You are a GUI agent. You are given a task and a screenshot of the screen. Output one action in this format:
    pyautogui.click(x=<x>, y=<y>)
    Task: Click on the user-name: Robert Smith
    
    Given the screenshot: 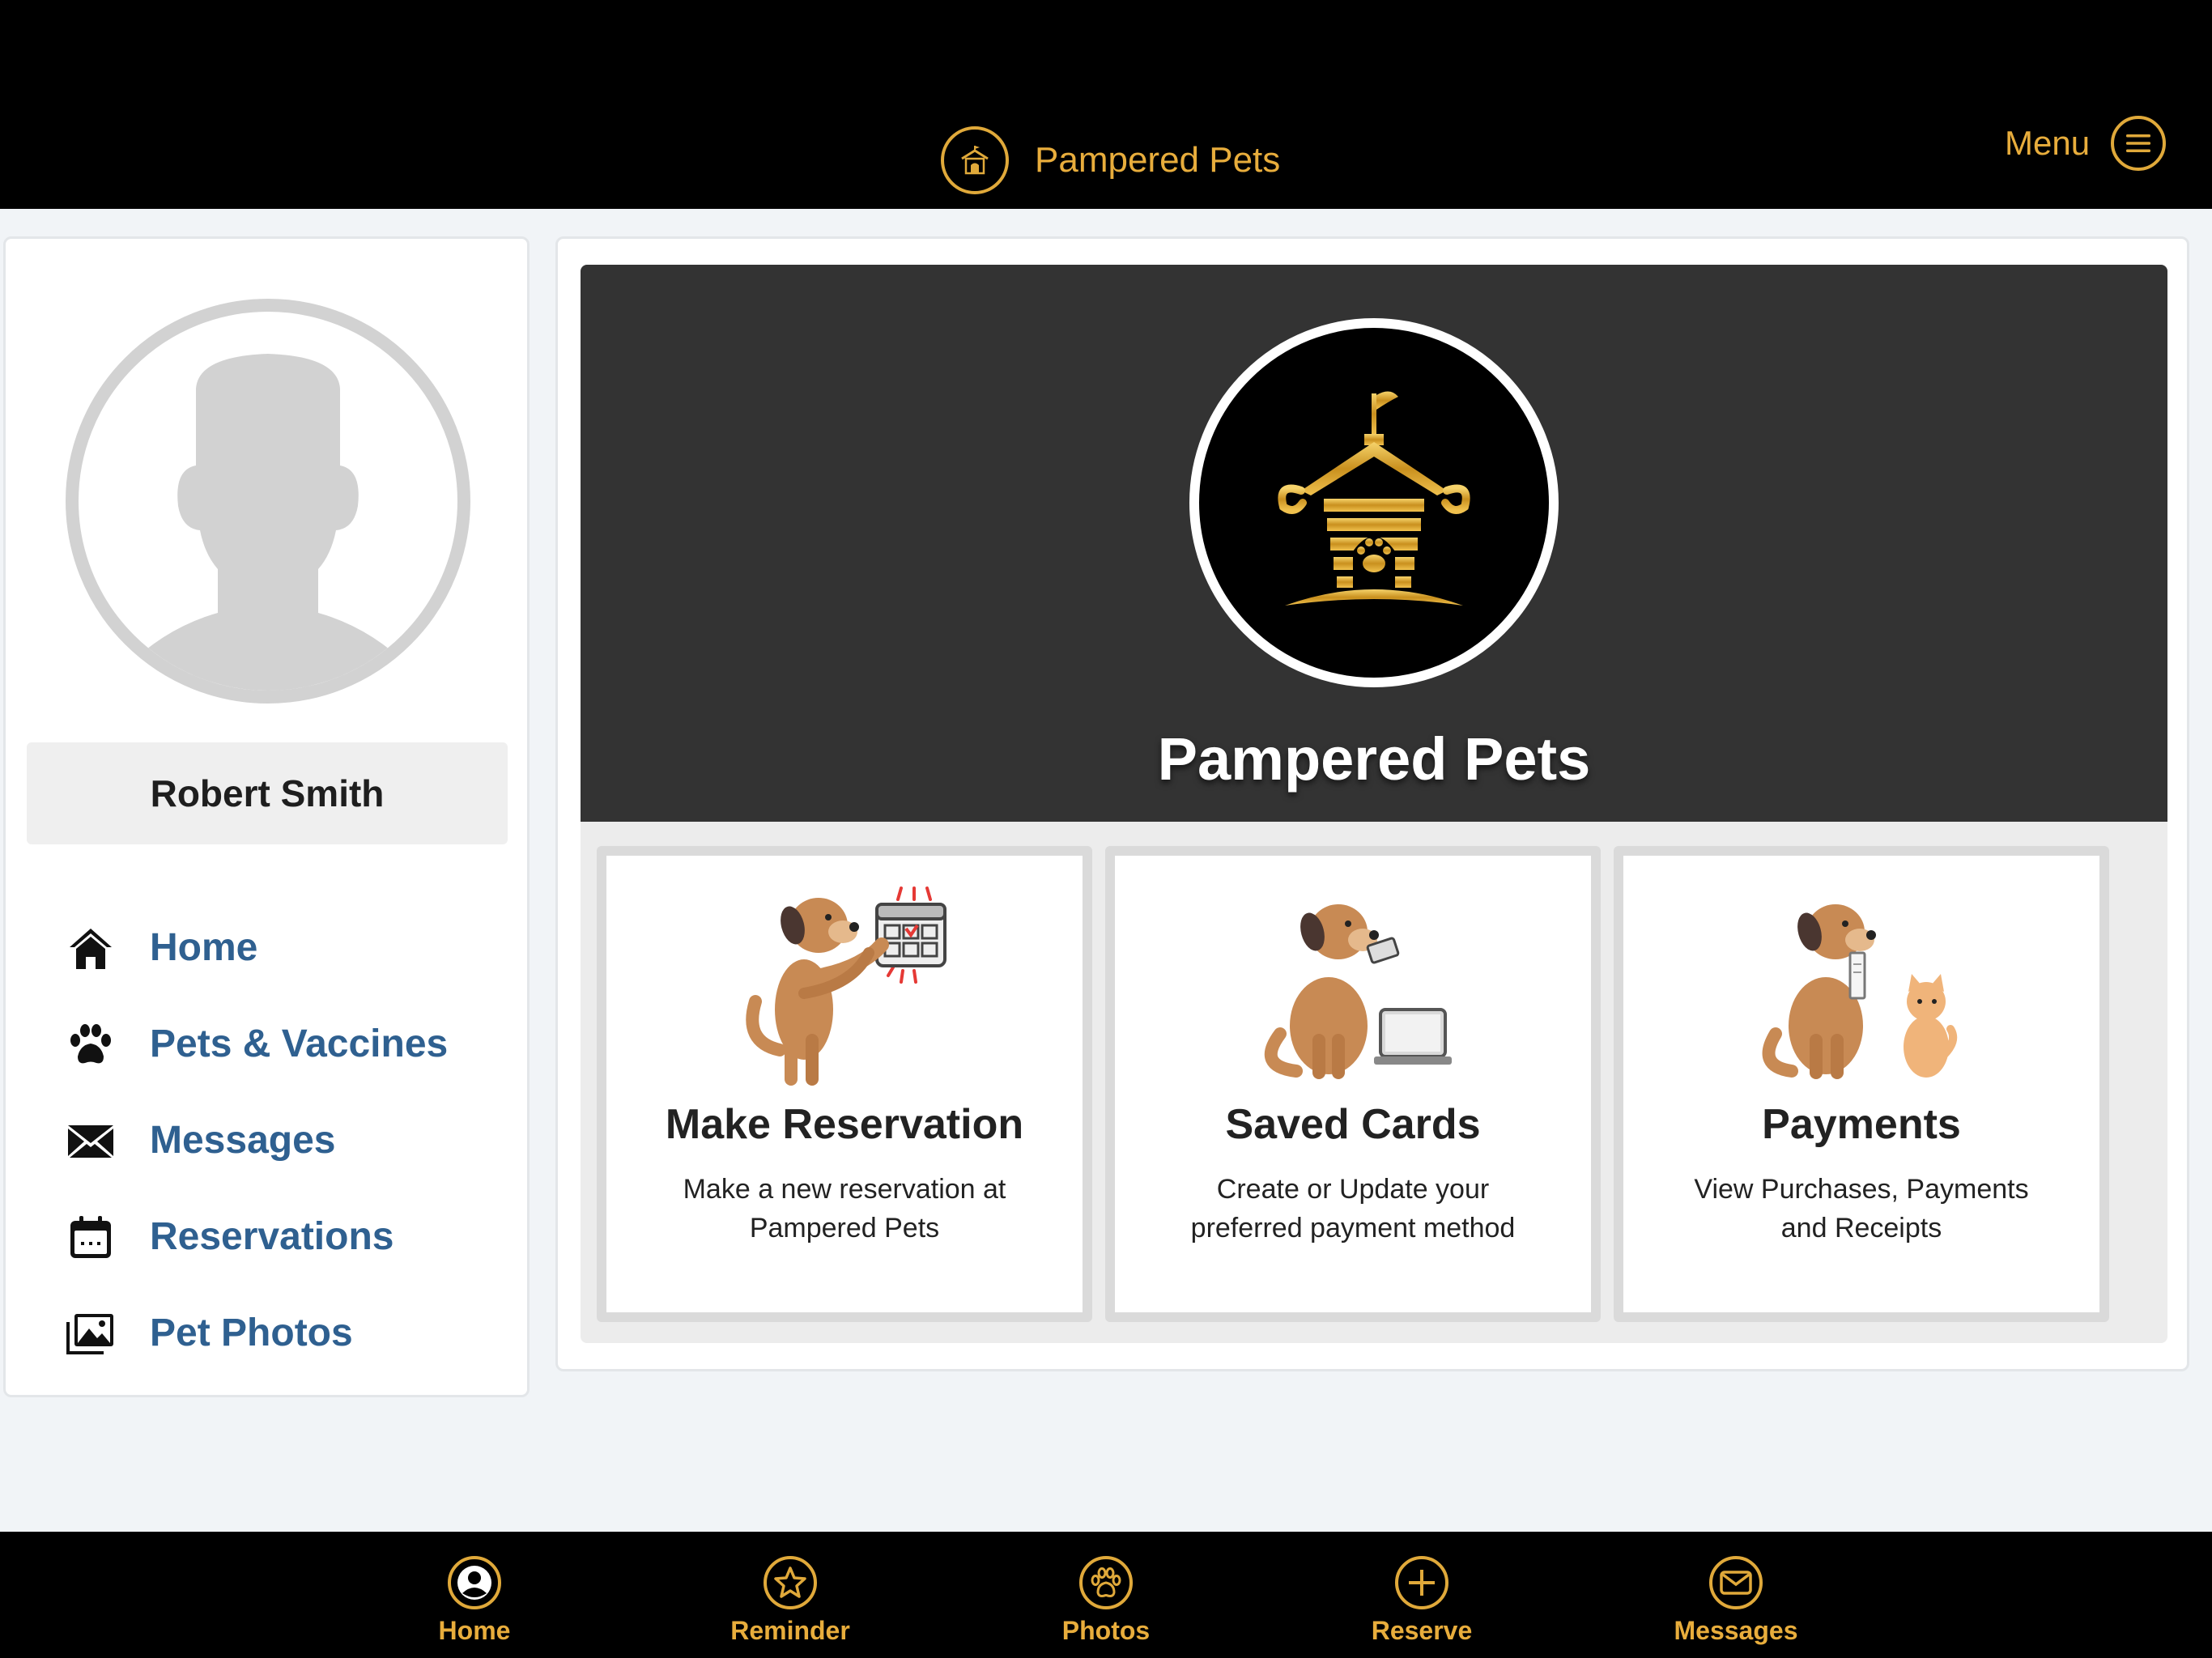 What is the action you would take?
    pyautogui.click(x=268, y=793)
    